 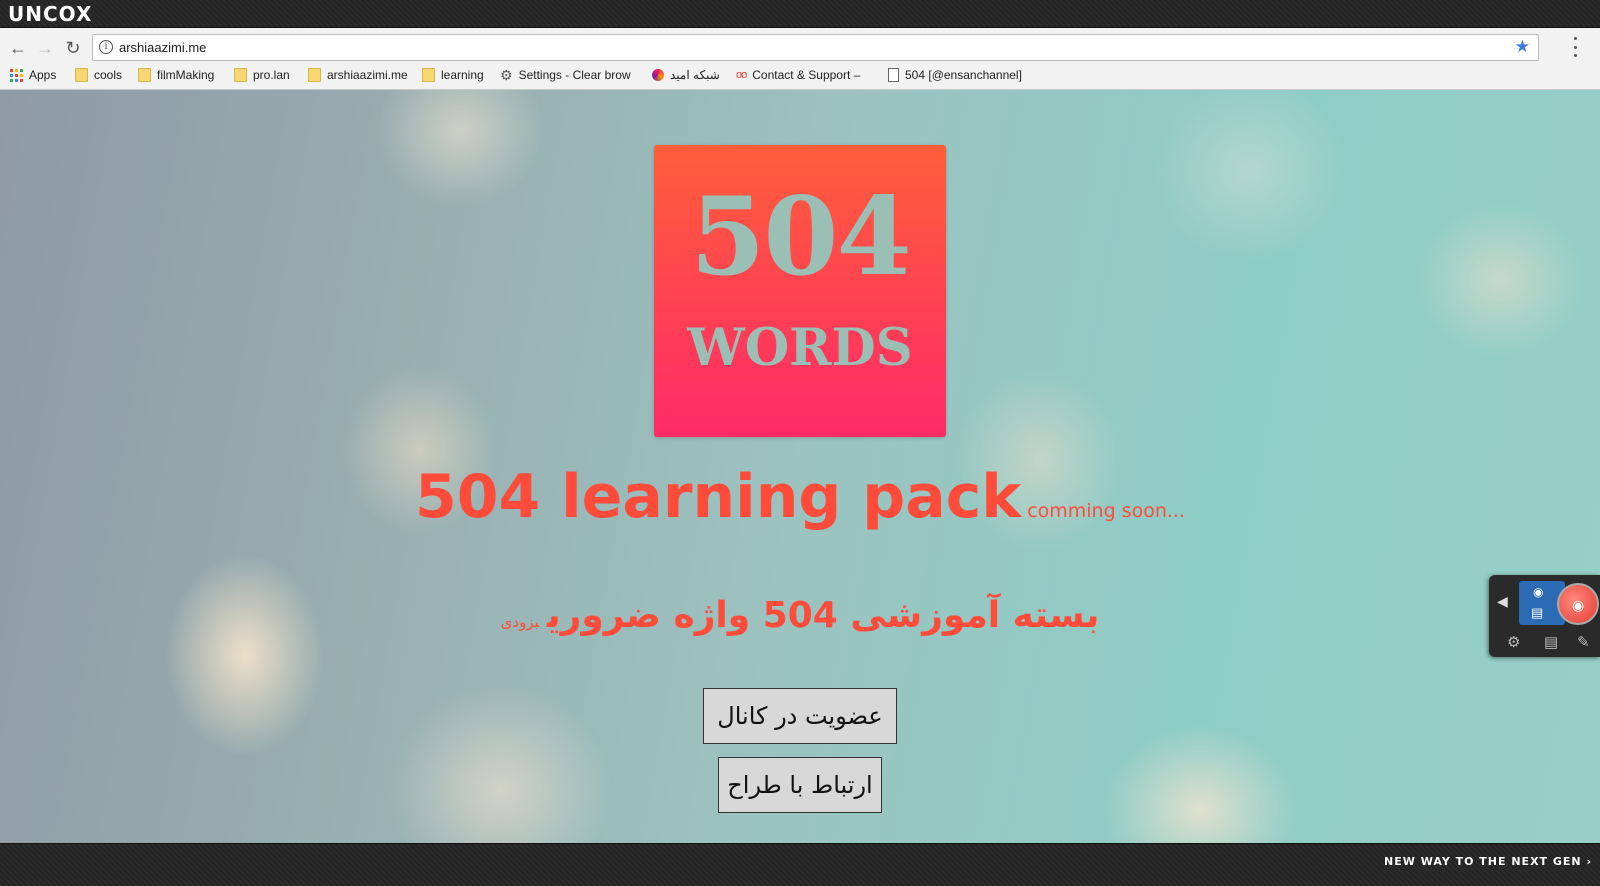 What do you see at coordinates (823, 615) in the screenshot?
I see `persian-title: بسته آموزشی 504 واژه ضروری` at bounding box center [823, 615].